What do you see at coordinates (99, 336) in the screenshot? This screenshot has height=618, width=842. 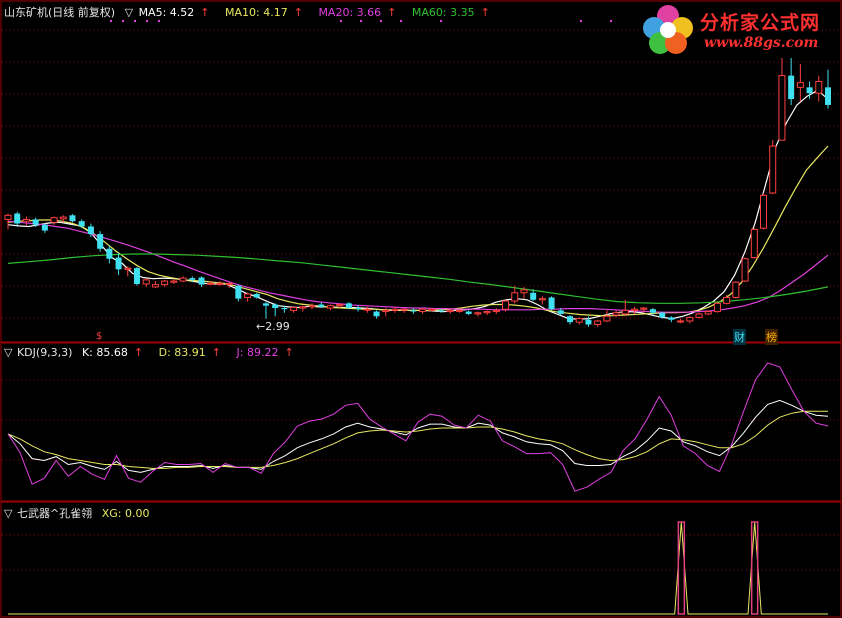 I see `s-marker: $` at bounding box center [99, 336].